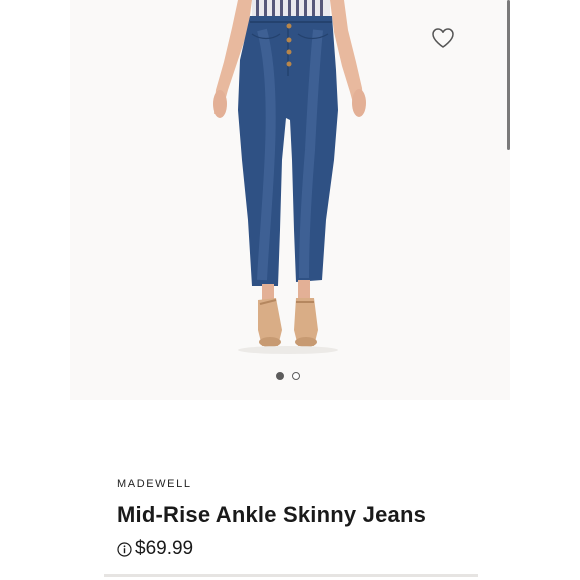  Describe the element at coordinates (288, 151) in the screenshot. I see `jeans` at that location.